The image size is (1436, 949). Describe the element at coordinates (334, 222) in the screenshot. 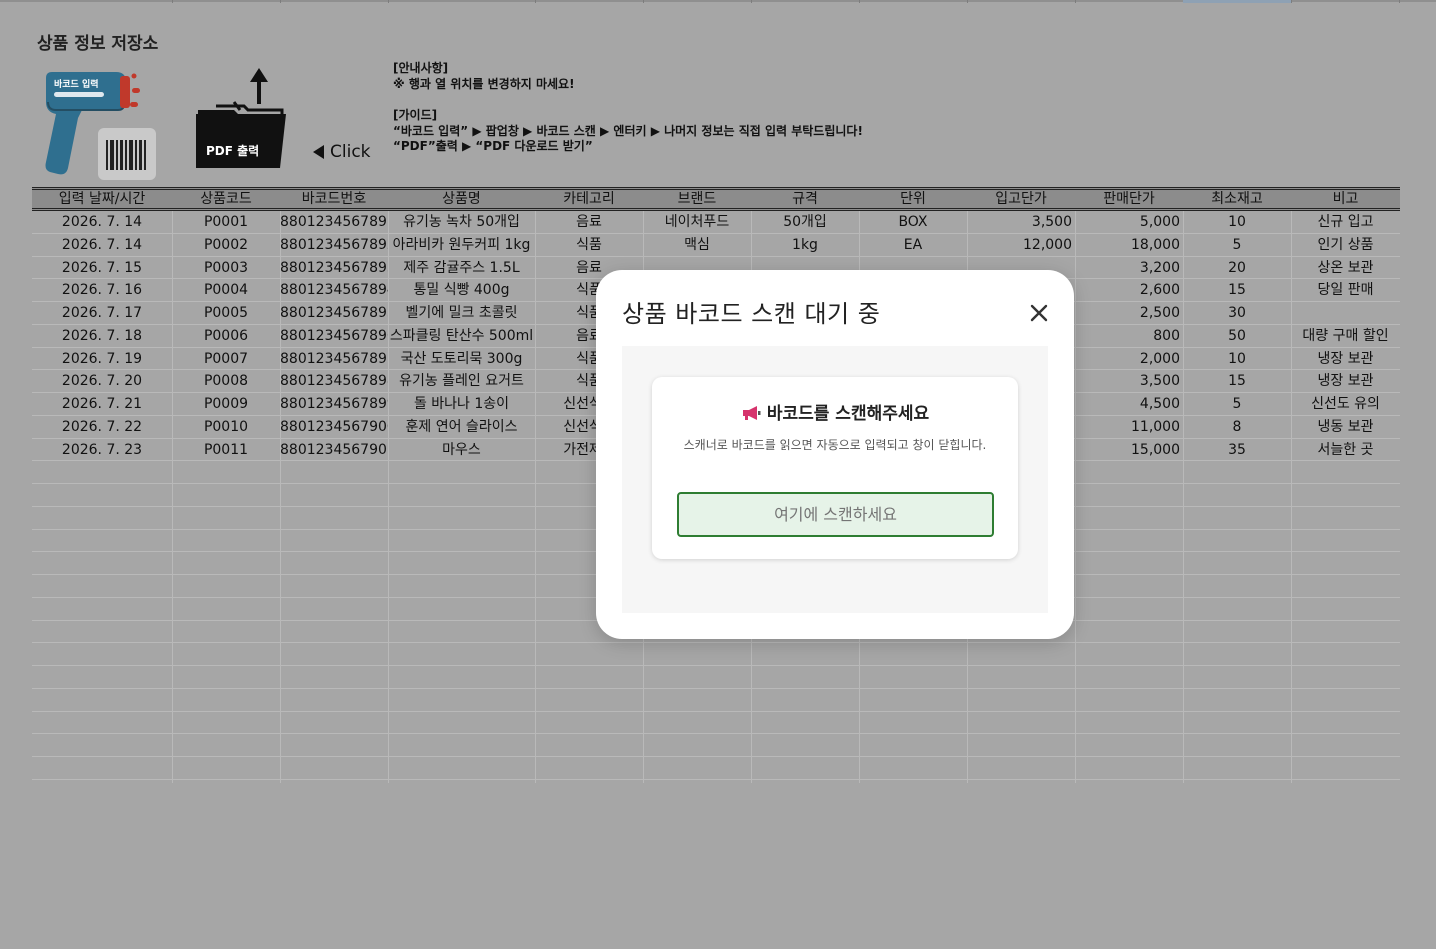

I see `table-cell: 8801234567891` at that location.